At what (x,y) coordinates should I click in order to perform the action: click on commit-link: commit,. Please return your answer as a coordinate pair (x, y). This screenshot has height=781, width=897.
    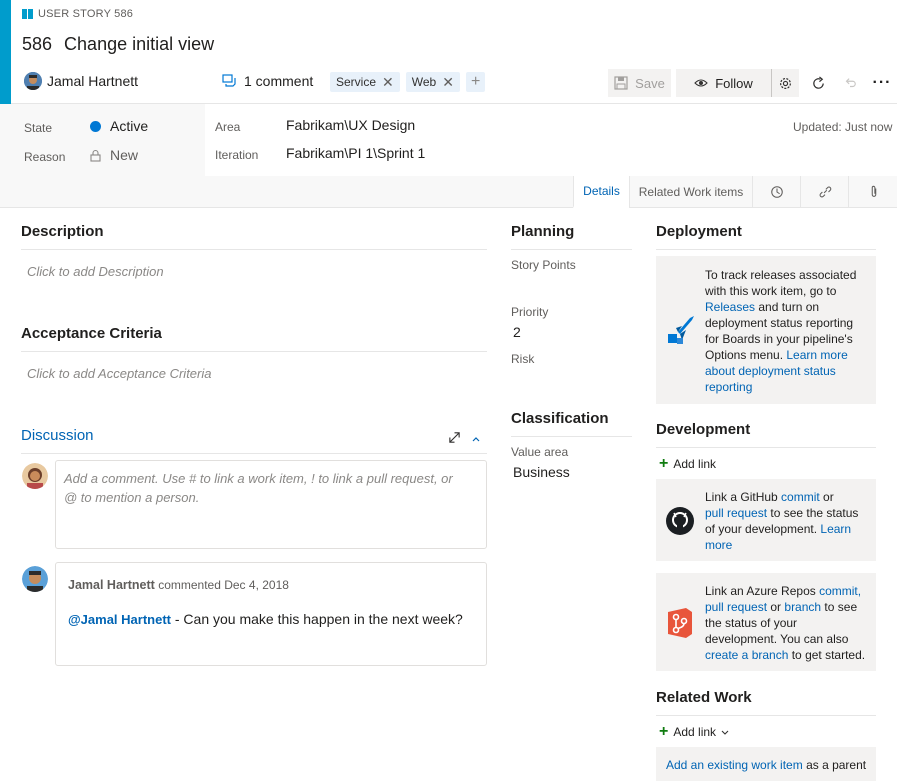
    Looking at the image, I should click on (840, 591).